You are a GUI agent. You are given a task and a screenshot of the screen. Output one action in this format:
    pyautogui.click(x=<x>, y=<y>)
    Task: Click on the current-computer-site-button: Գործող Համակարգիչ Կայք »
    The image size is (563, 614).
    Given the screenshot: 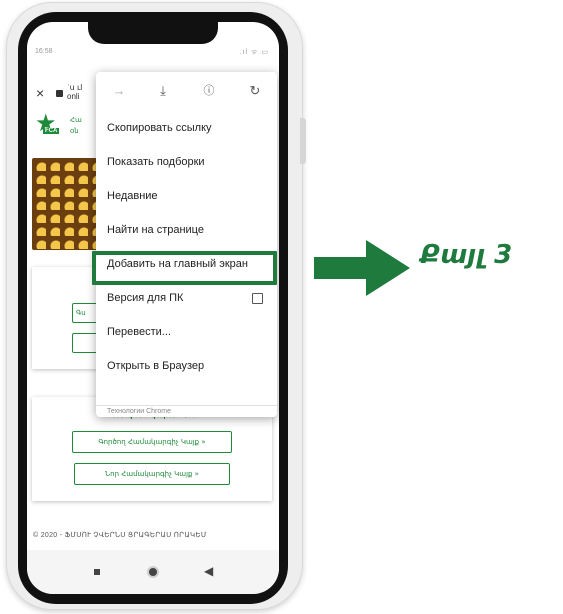 What is the action you would take?
    pyautogui.click(x=152, y=442)
    